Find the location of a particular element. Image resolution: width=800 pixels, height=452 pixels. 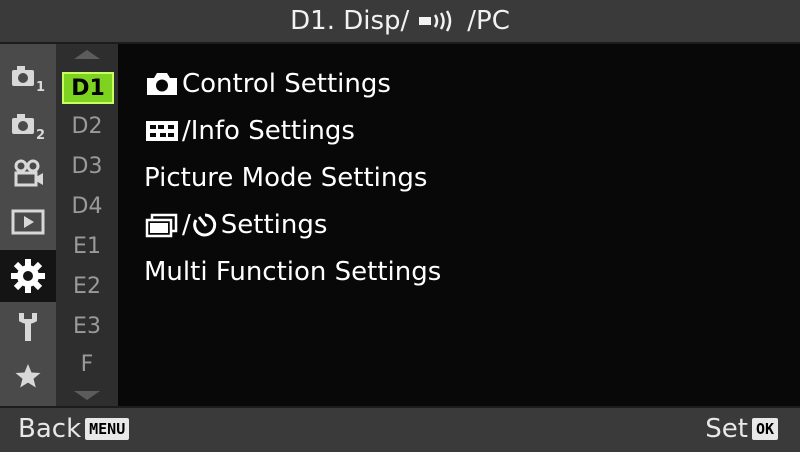

menu-item-picture-mode-settings: Picture Mode Settings is located at coordinates (285, 178).